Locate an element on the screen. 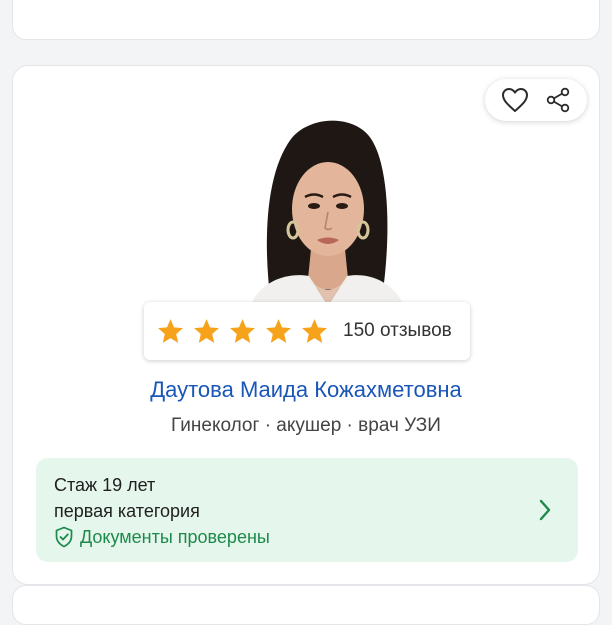  share-button is located at coordinates (558, 100).